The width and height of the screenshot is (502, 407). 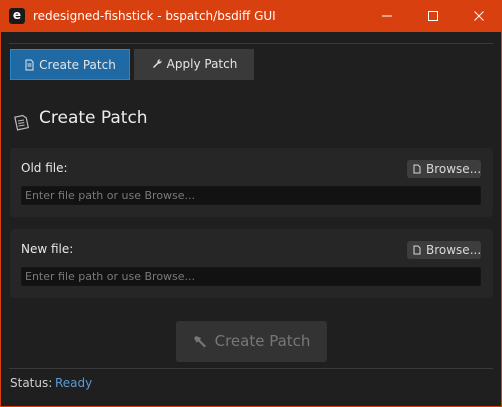 I want to click on tab-apply-patch: Apply Patch, so click(x=194, y=64).